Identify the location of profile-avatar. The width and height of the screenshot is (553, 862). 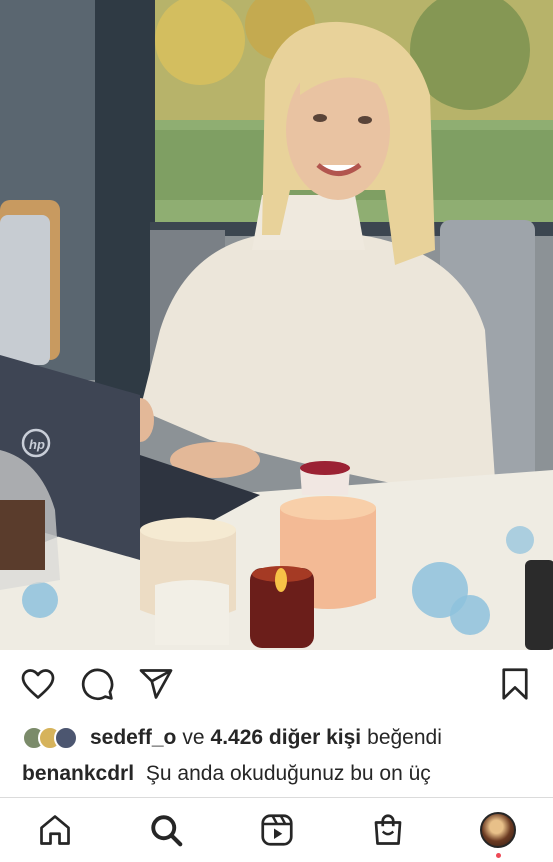
(498, 830).